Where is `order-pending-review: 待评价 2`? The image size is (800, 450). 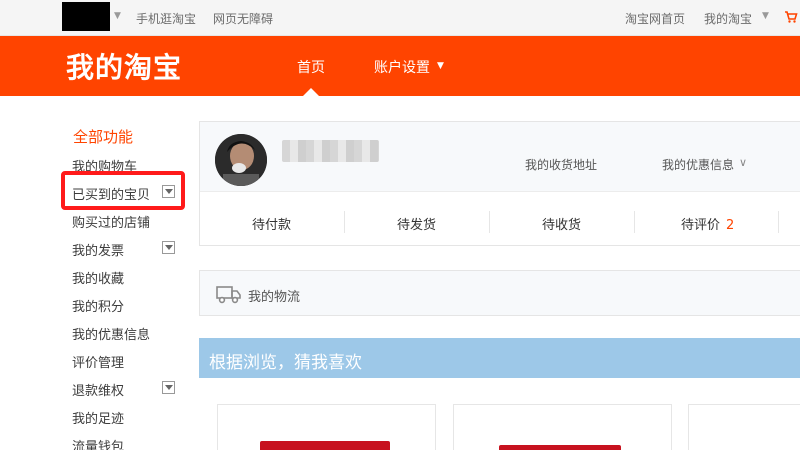 order-pending-review: 待评价 2 is located at coordinates (707, 223).